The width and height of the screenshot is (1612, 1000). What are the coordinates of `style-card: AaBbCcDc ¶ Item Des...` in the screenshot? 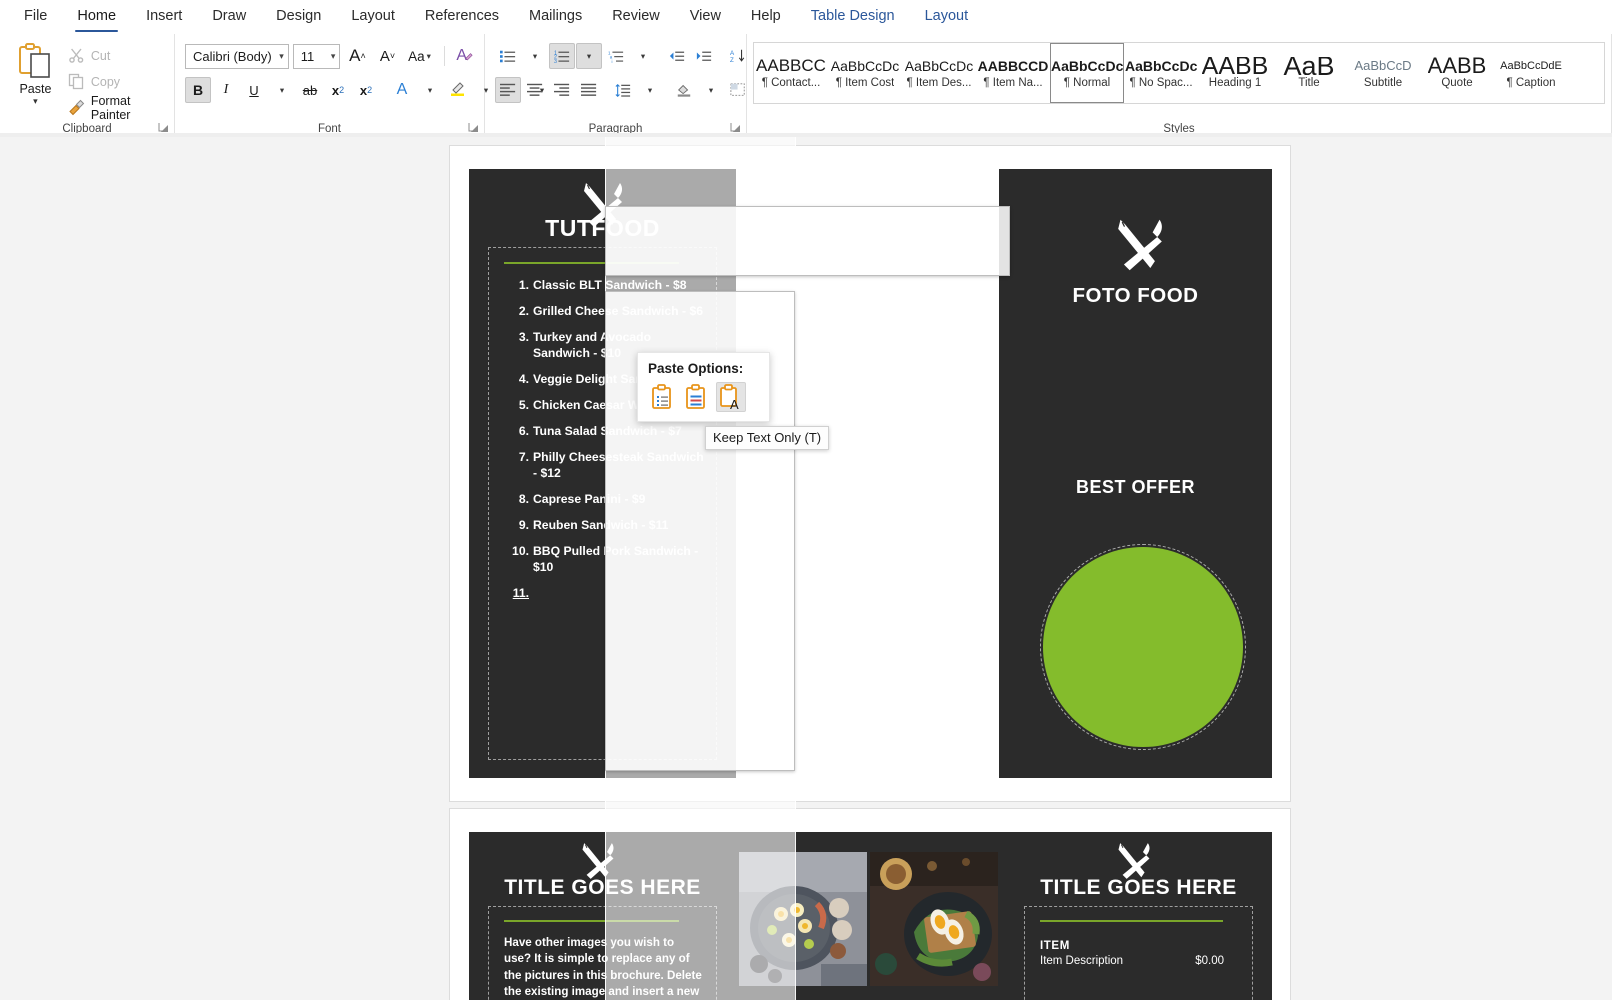 It's located at (939, 73).